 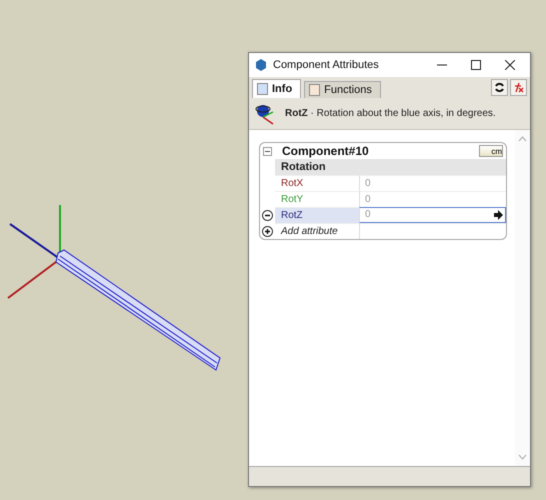 I want to click on function-toggle-button, so click(x=518, y=87).